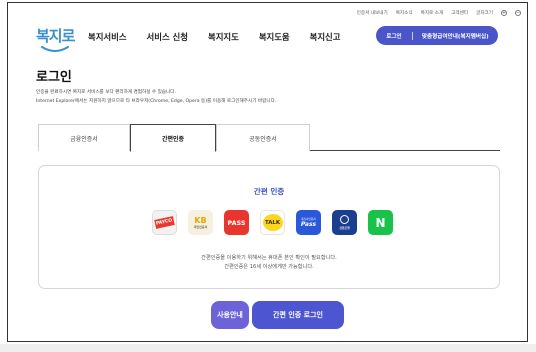 The width and height of the screenshot is (536, 352). What do you see at coordinates (455, 36) in the screenshot?
I see `benefit-guide-button: 맞춤형급여안내(복지멤버십)` at bounding box center [455, 36].